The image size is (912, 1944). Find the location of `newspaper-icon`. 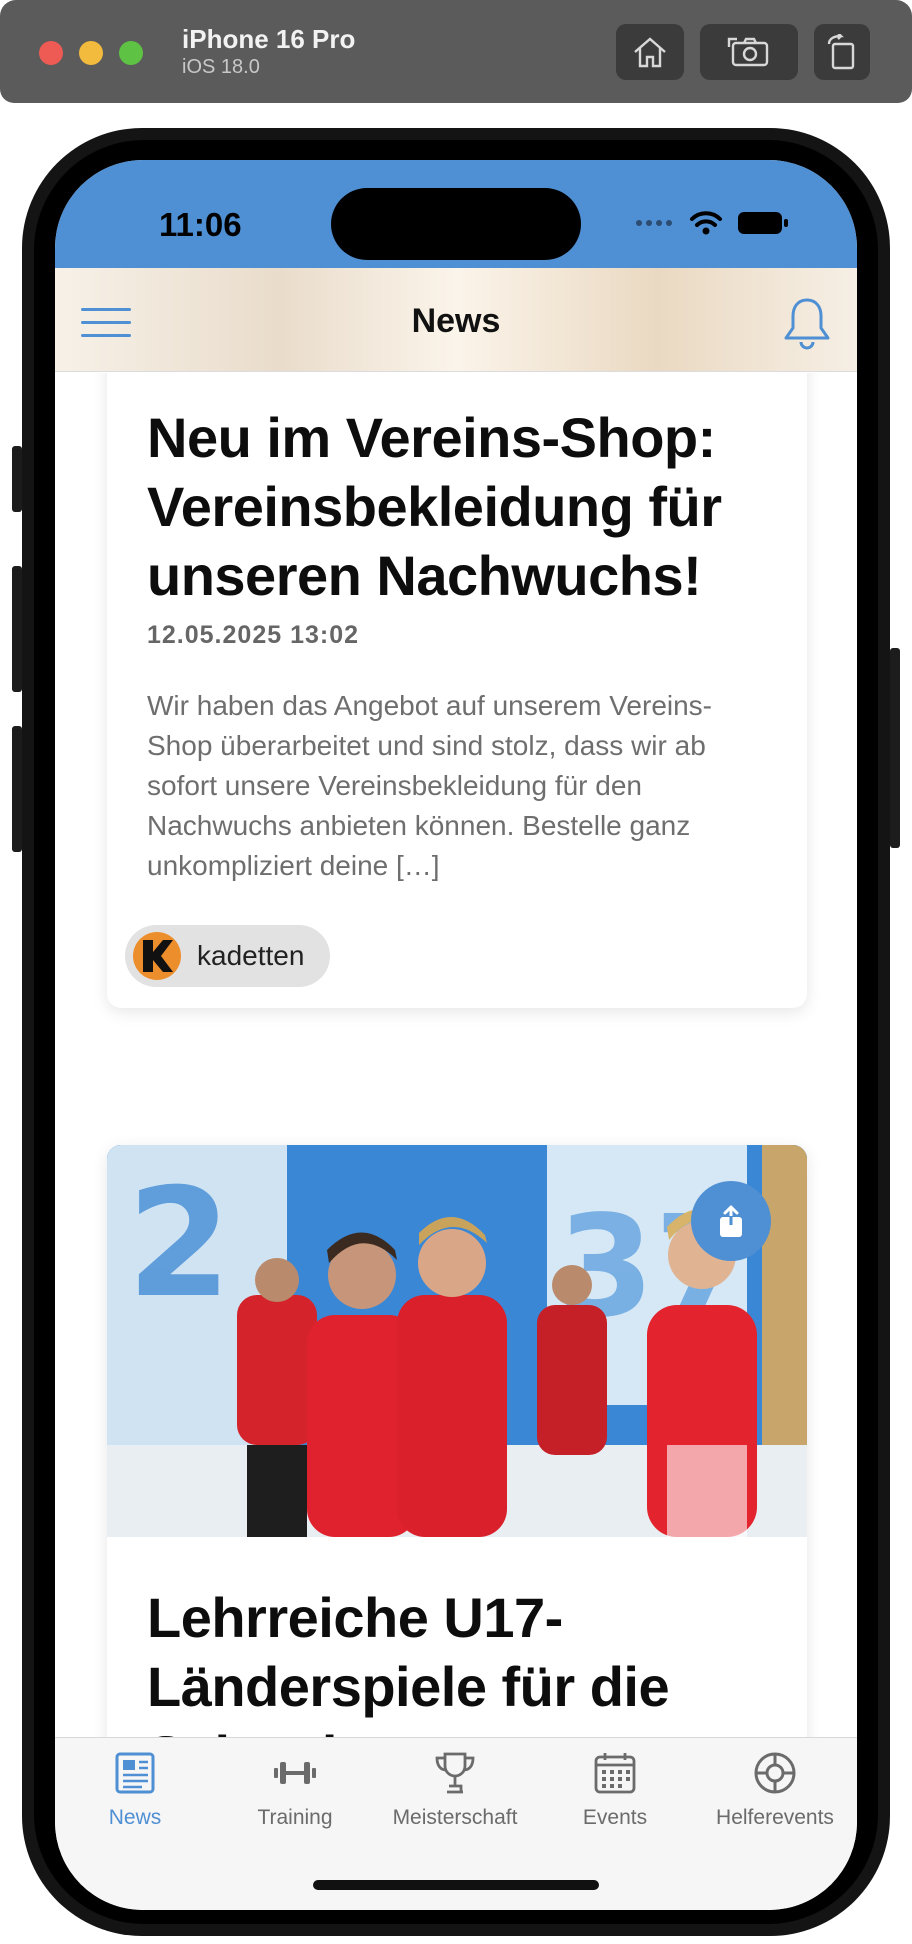

newspaper-icon is located at coordinates (135, 1773).